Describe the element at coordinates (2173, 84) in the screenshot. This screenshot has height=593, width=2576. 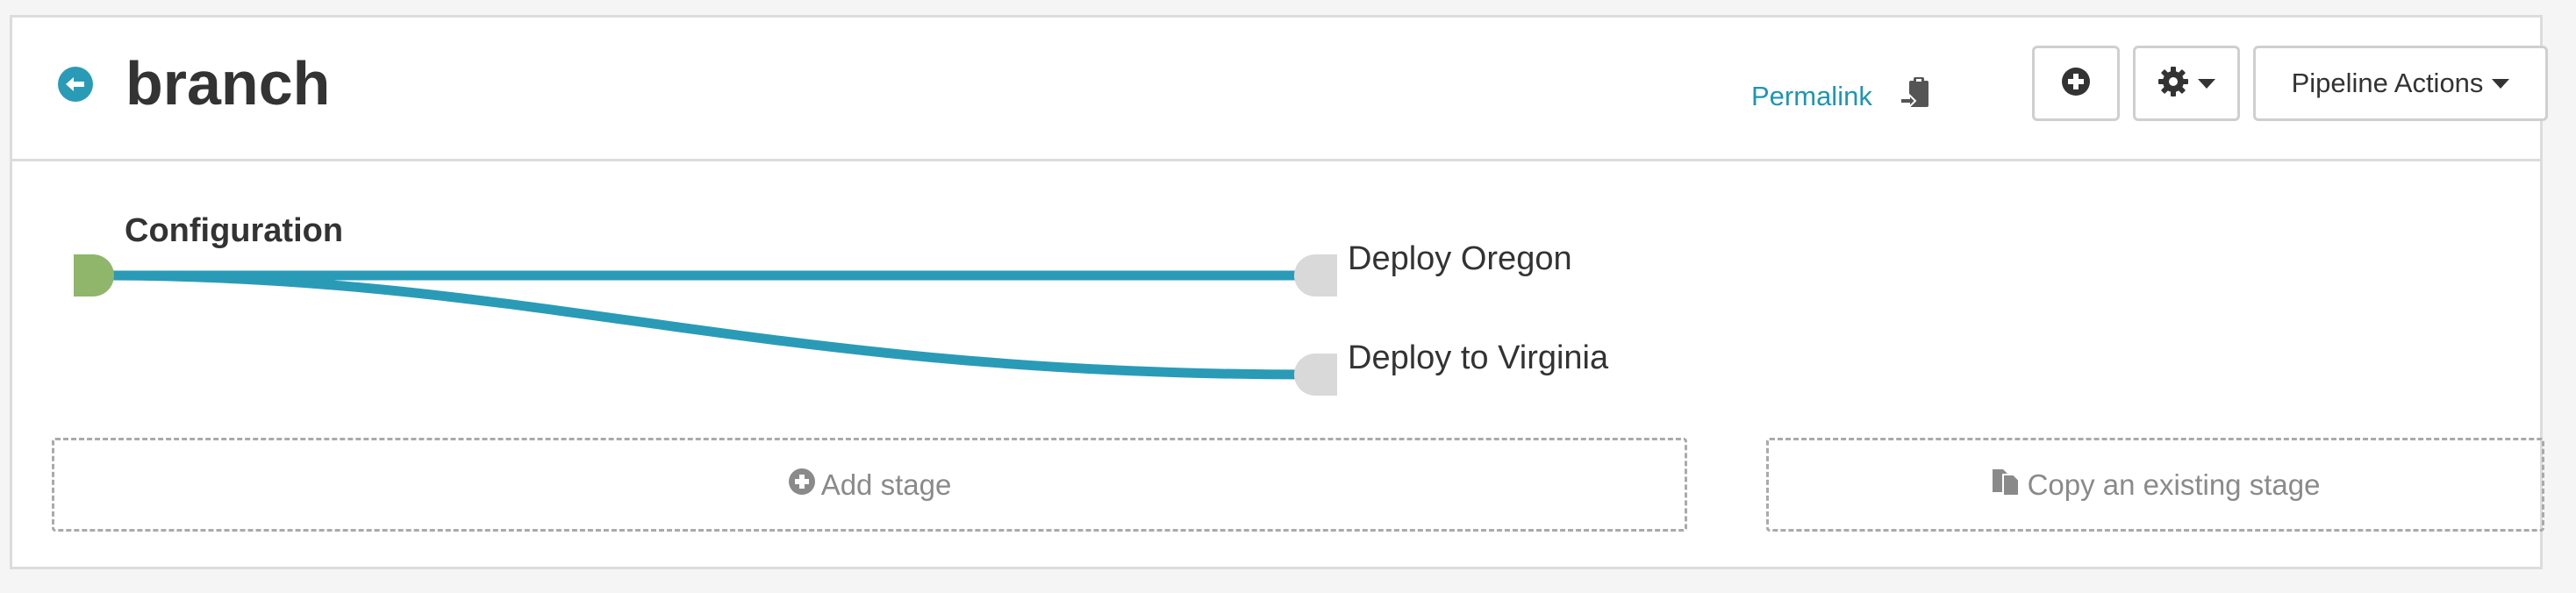
I see `gear-icon` at that location.